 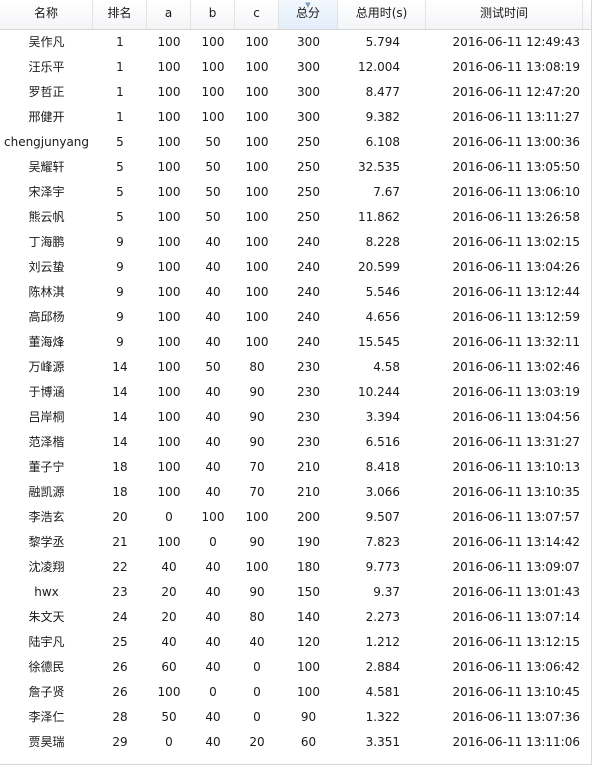 I want to click on table-row: 邢健开 1 100 100 100 300 9.382 2016-06-11 13:11:27, so click(x=296, y=117).